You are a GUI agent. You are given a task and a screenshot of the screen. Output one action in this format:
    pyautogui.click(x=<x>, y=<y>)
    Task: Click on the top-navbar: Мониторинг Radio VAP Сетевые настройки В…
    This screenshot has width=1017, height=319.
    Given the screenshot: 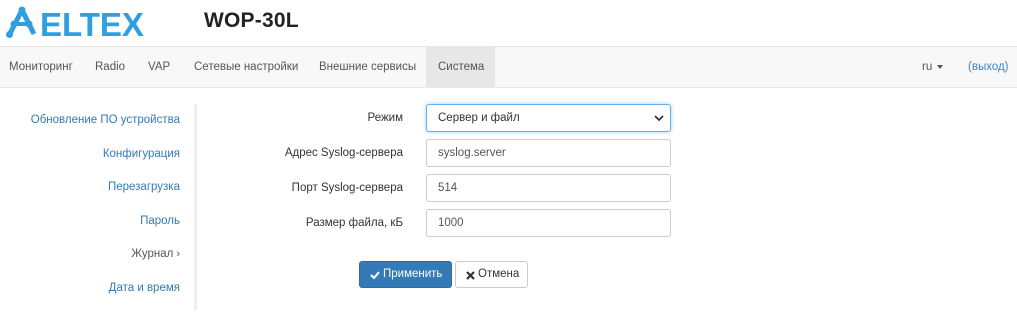 What is the action you would take?
    pyautogui.click(x=508, y=67)
    